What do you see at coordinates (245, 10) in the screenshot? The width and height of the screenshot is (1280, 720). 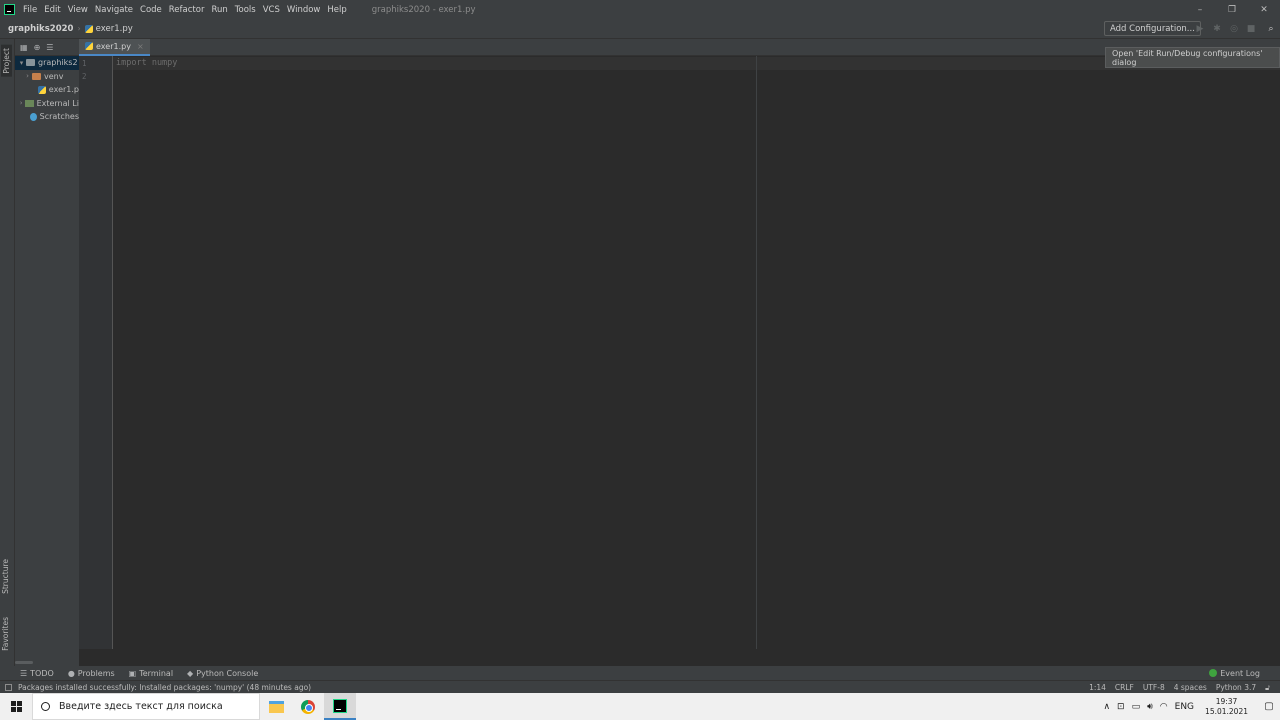 I see `menu-tools: Tools` at bounding box center [245, 10].